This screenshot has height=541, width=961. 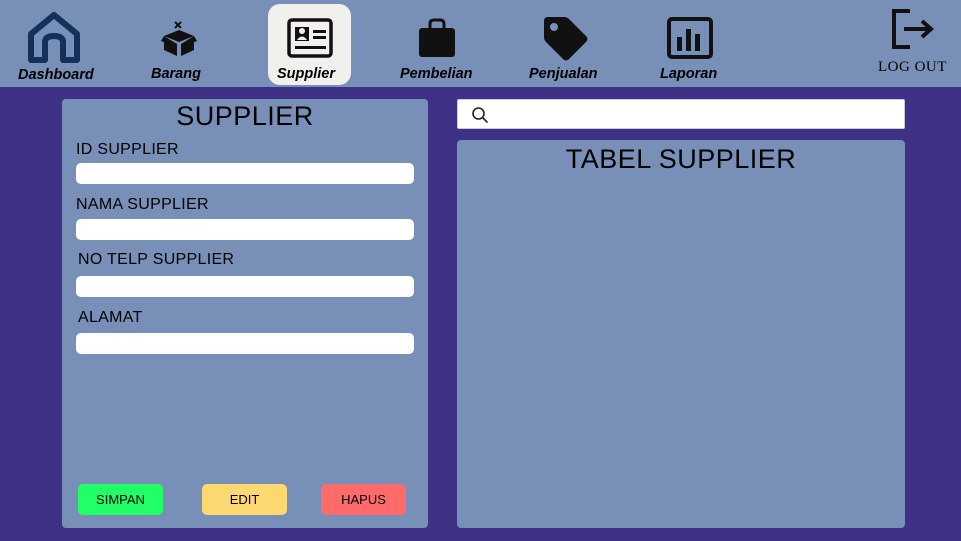 I want to click on nav-item-penjualan: Penjualan, so click(x=566, y=43).